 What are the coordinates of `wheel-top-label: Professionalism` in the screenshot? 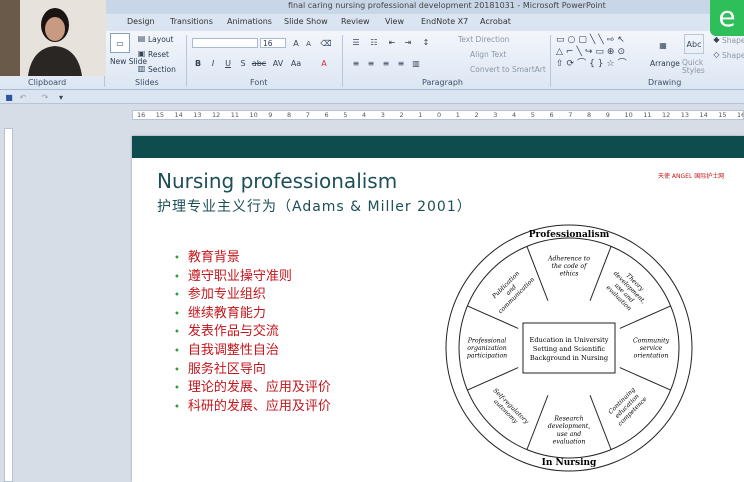 It's located at (569, 235).